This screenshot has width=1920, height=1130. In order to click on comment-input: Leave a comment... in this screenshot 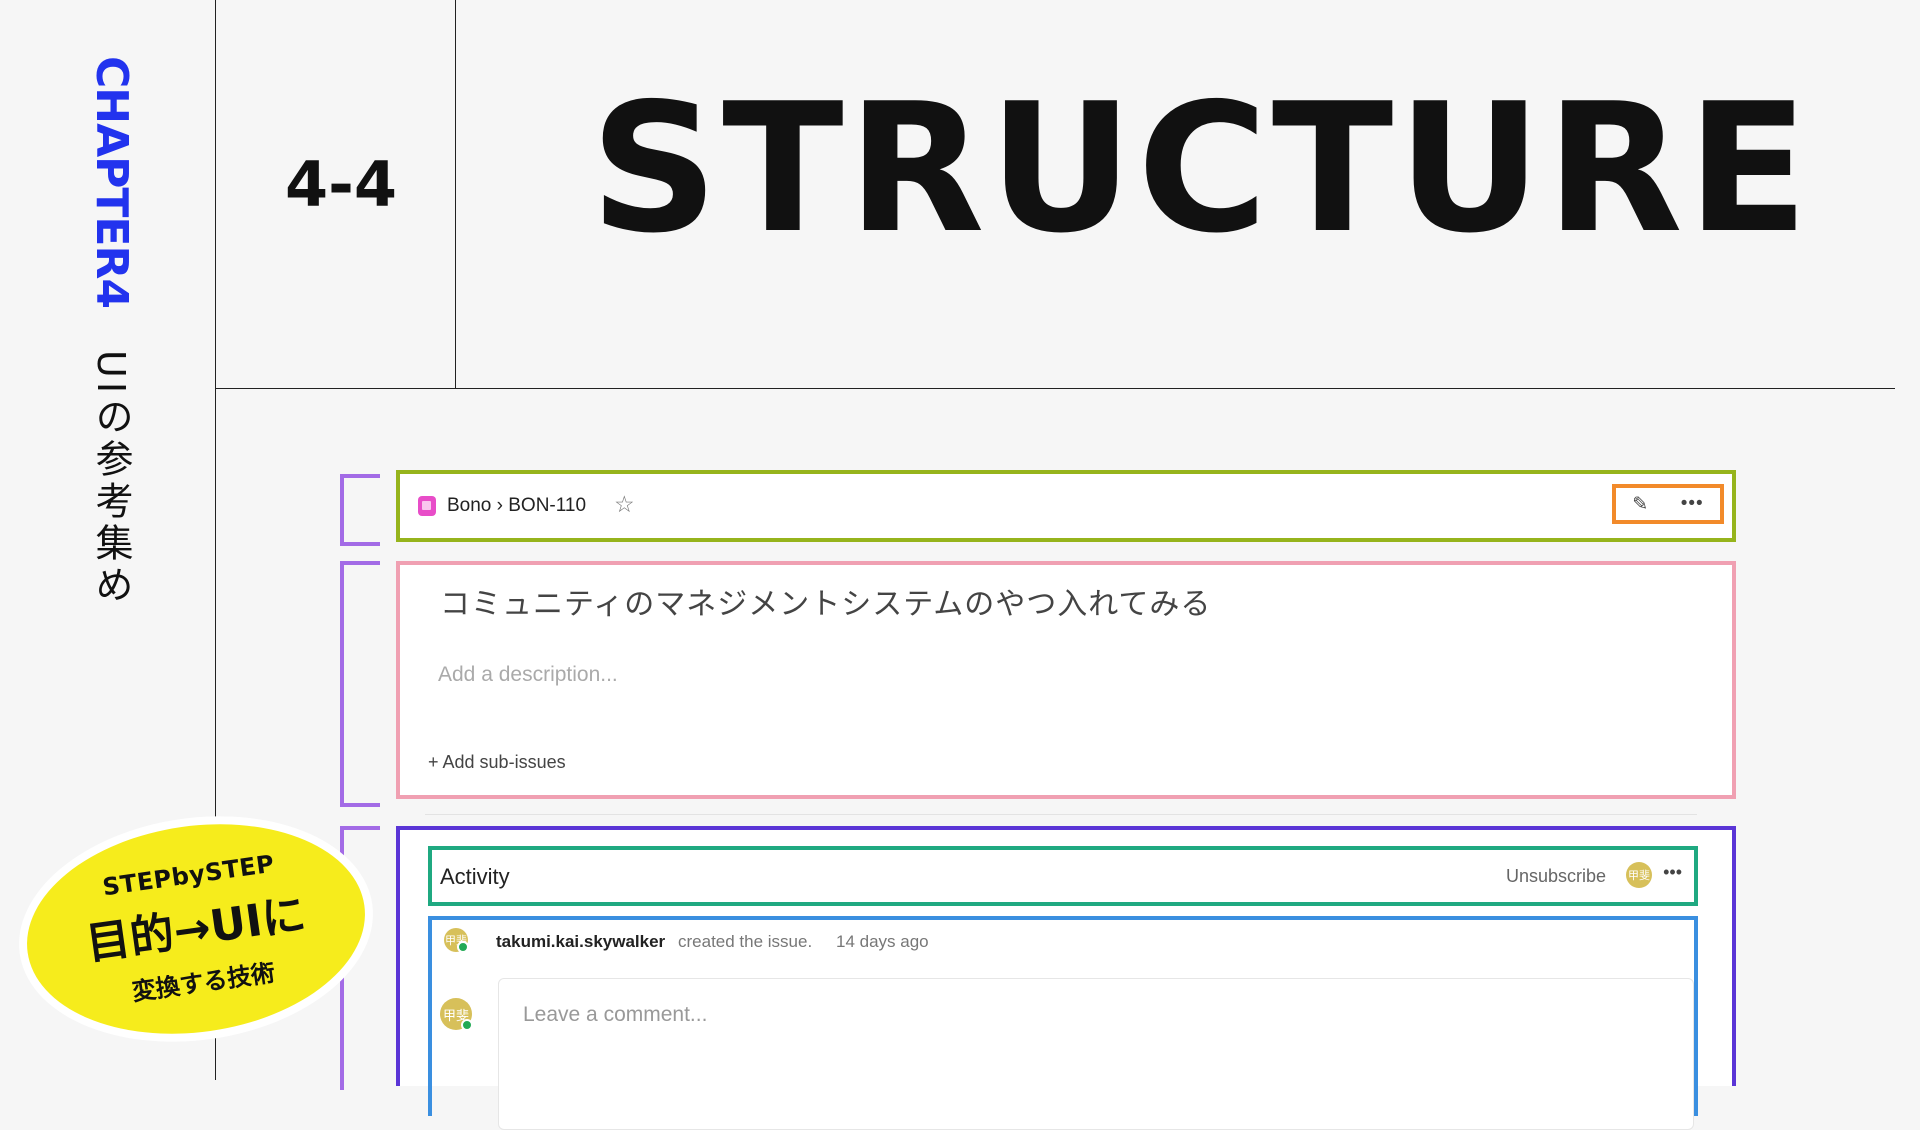, I will do `click(1096, 1054)`.